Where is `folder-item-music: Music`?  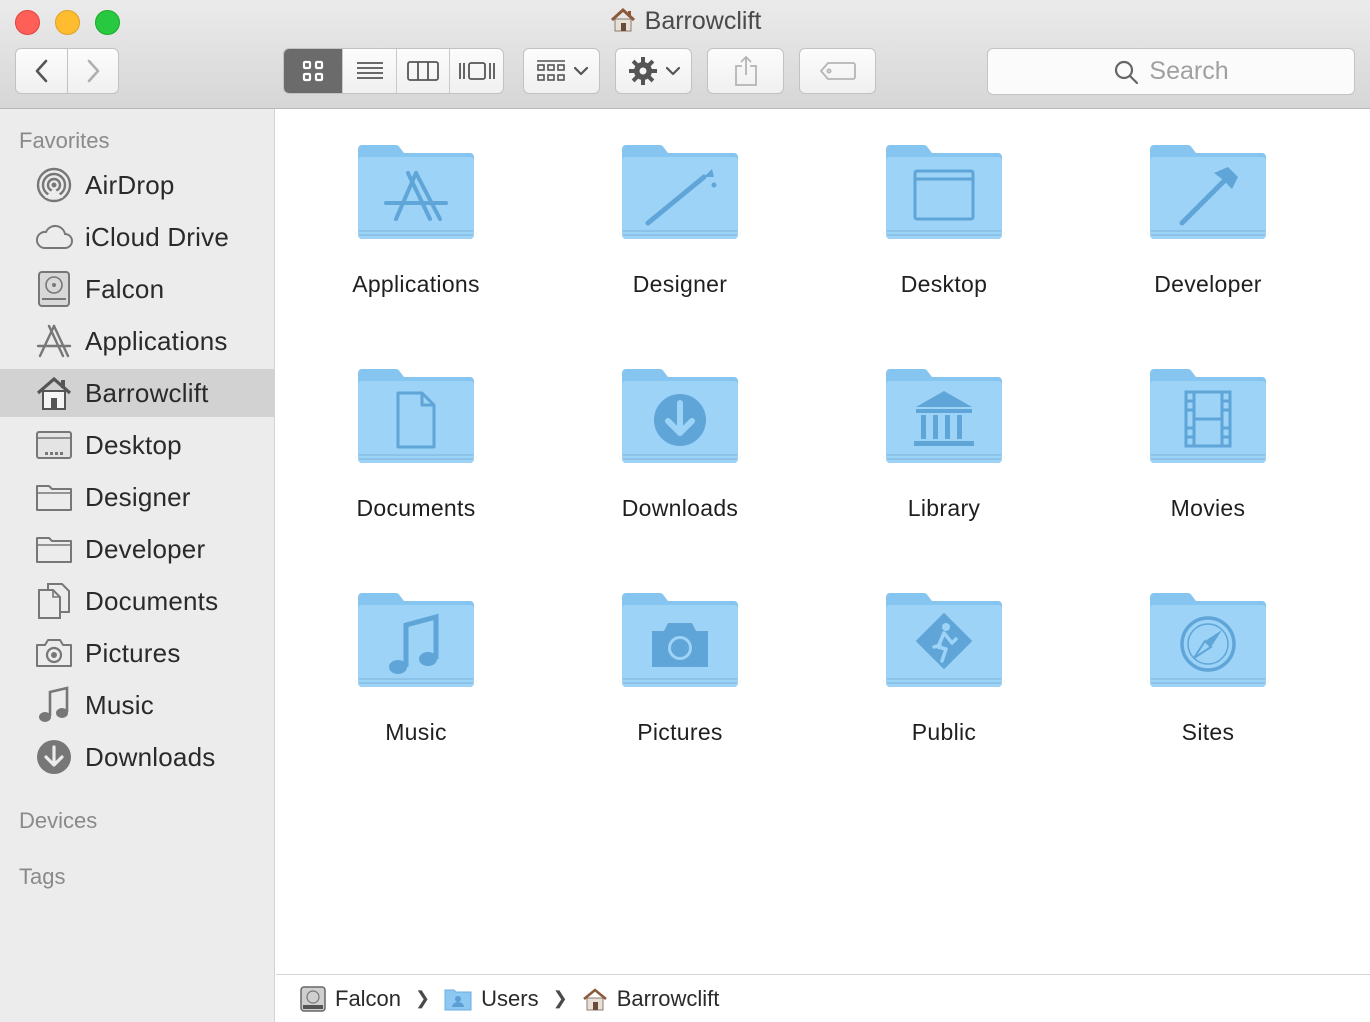 folder-item-music: Music is located at coordinates (416, 661).